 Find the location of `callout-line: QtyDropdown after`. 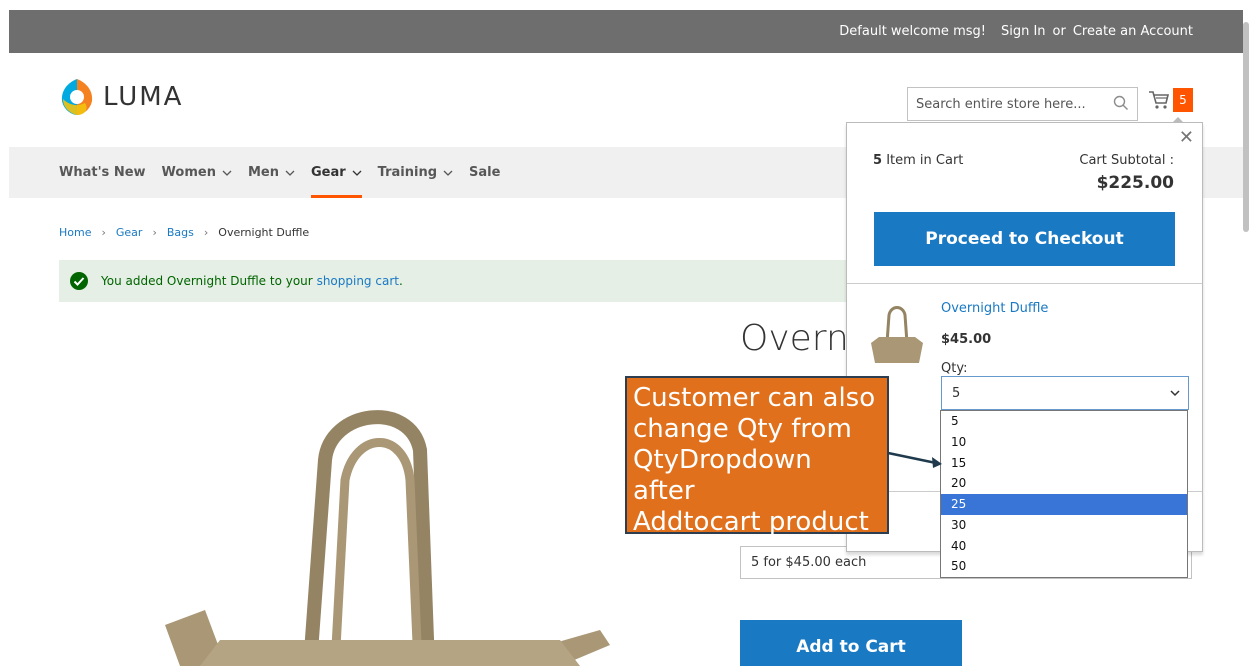

callout-line: QtyDropdown after is located at coordinates (722, 475).